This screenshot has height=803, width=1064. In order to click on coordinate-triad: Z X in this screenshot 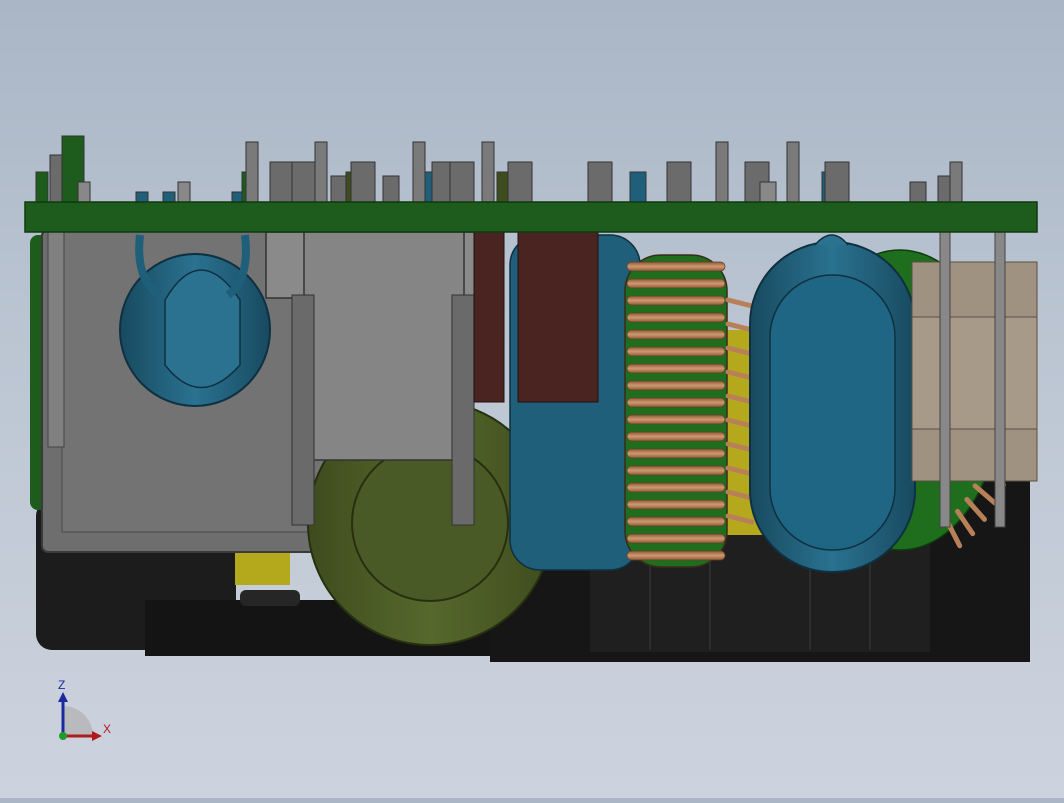, I will do `click(85, 711)`.